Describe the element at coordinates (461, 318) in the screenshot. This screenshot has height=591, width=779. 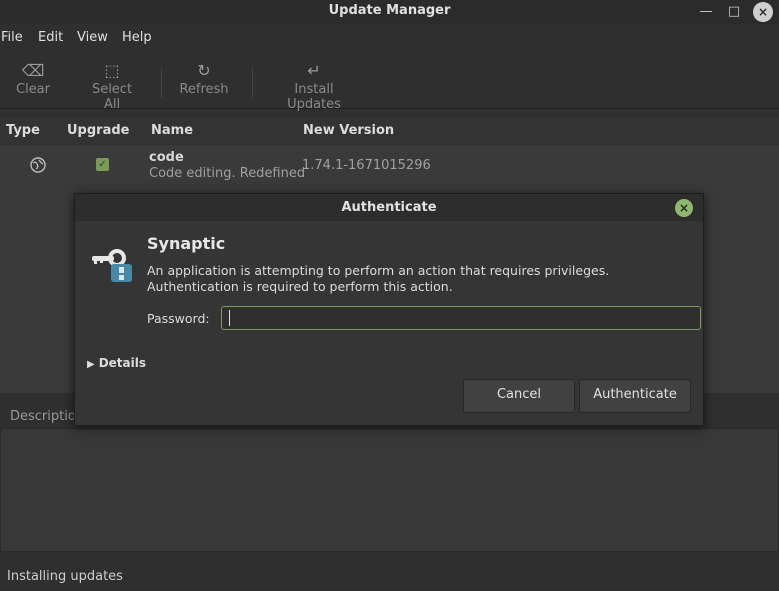
I see `password-field` at that location.